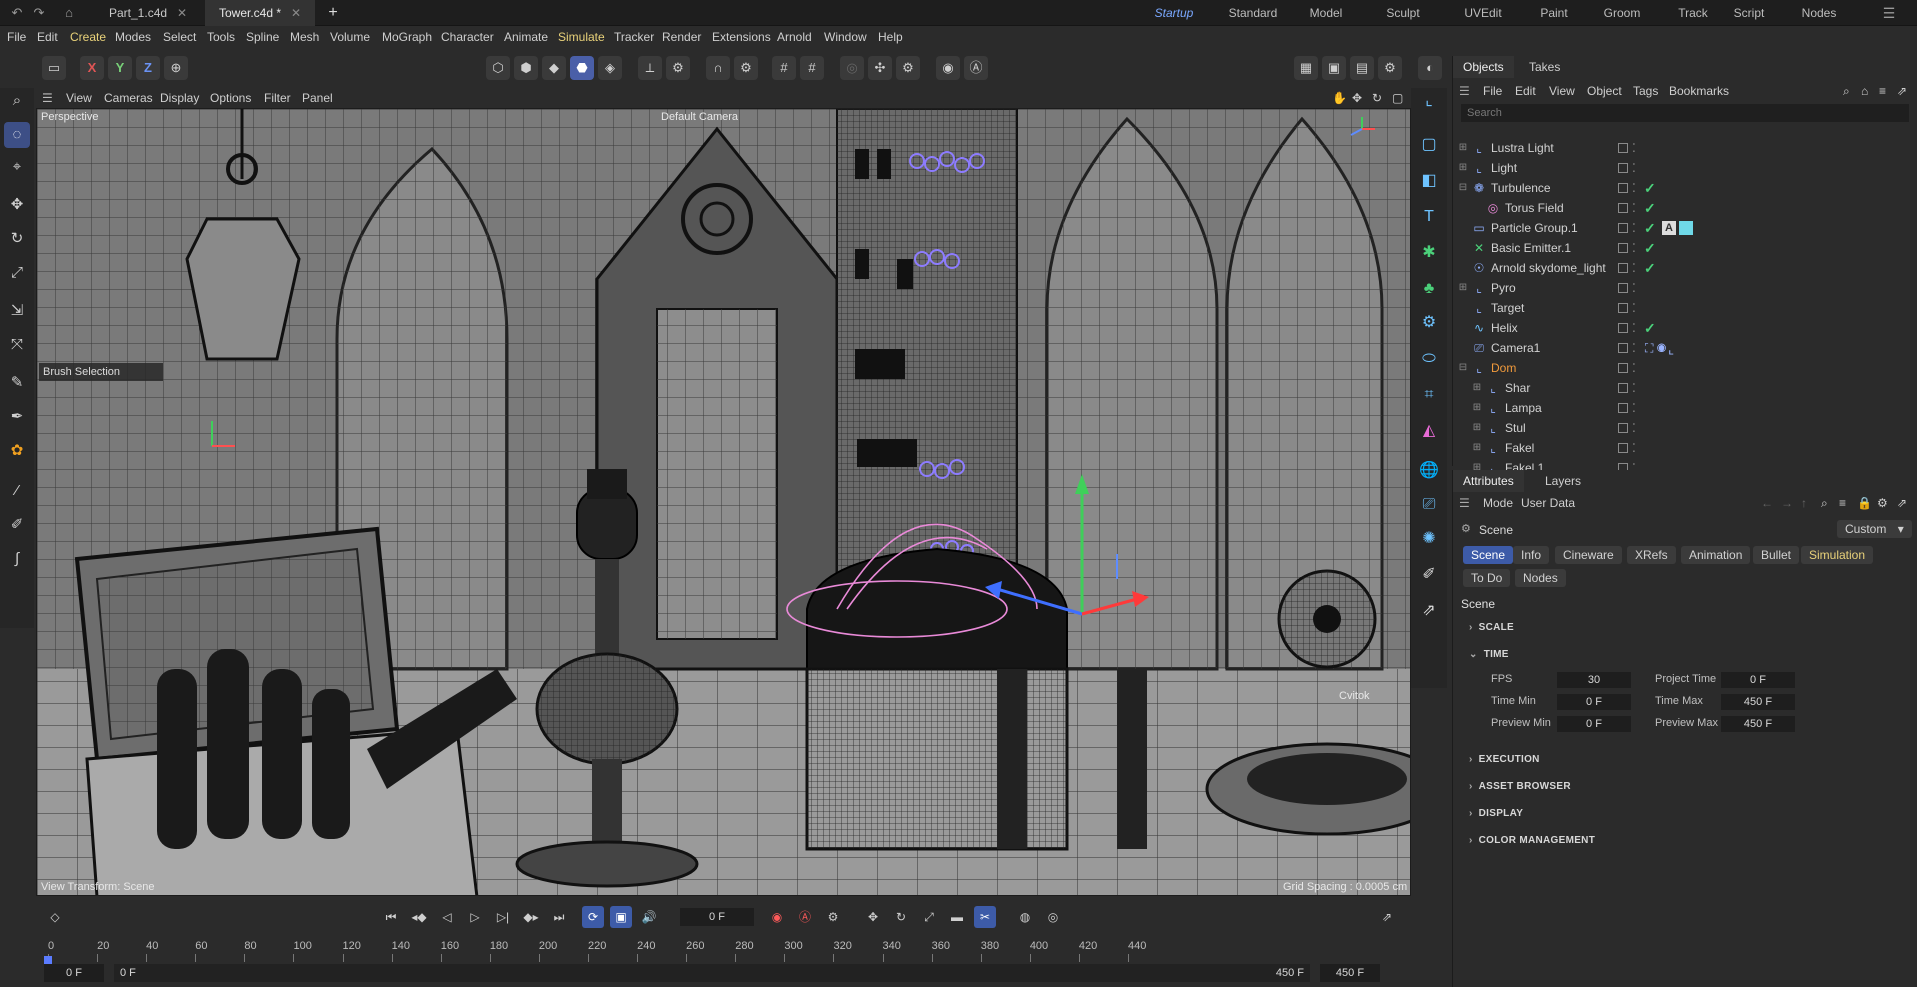  What do you see at coordinates (948, 68) in the screenshot?
I see `viewport-solo-icon: ◉` at bounding box center [948, 68].